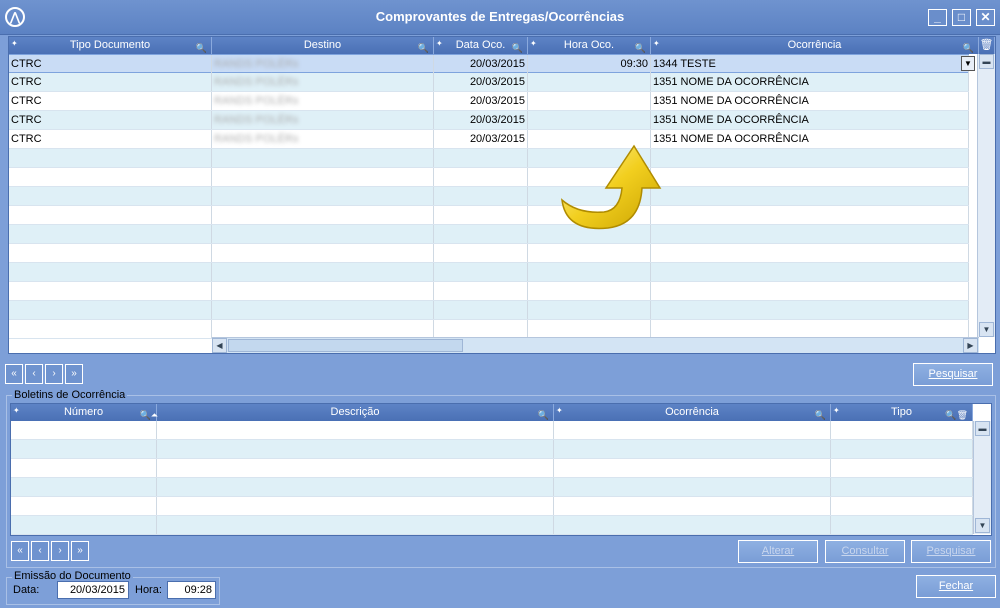 This screenshot has height=608, width=1000. I want to click on hora-field: 09:28, so click(191, 590).